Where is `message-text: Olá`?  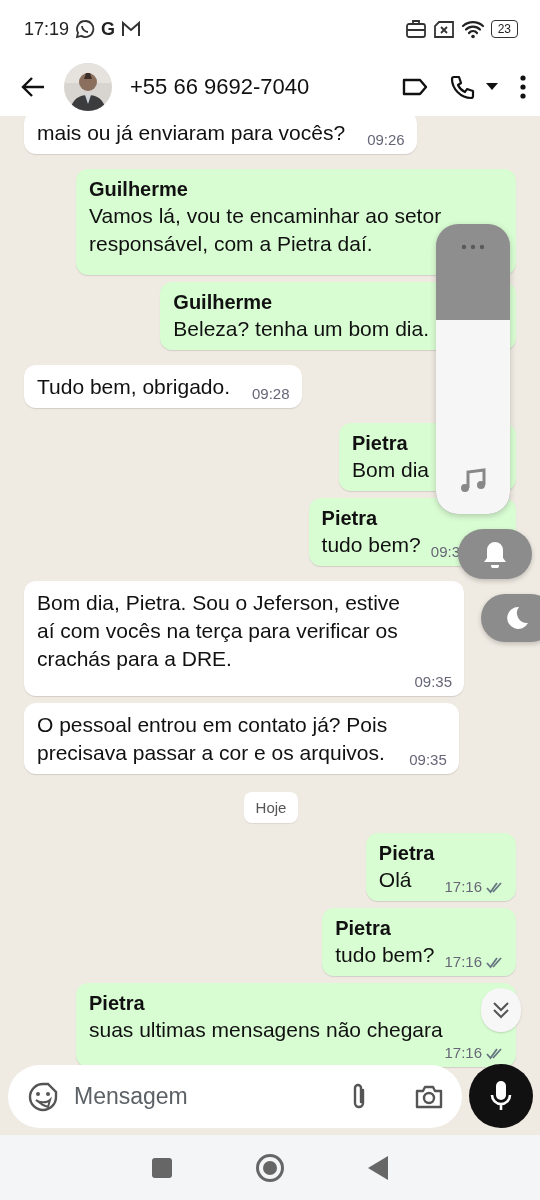 message-text: Olá is located at coordinates (395, 880).